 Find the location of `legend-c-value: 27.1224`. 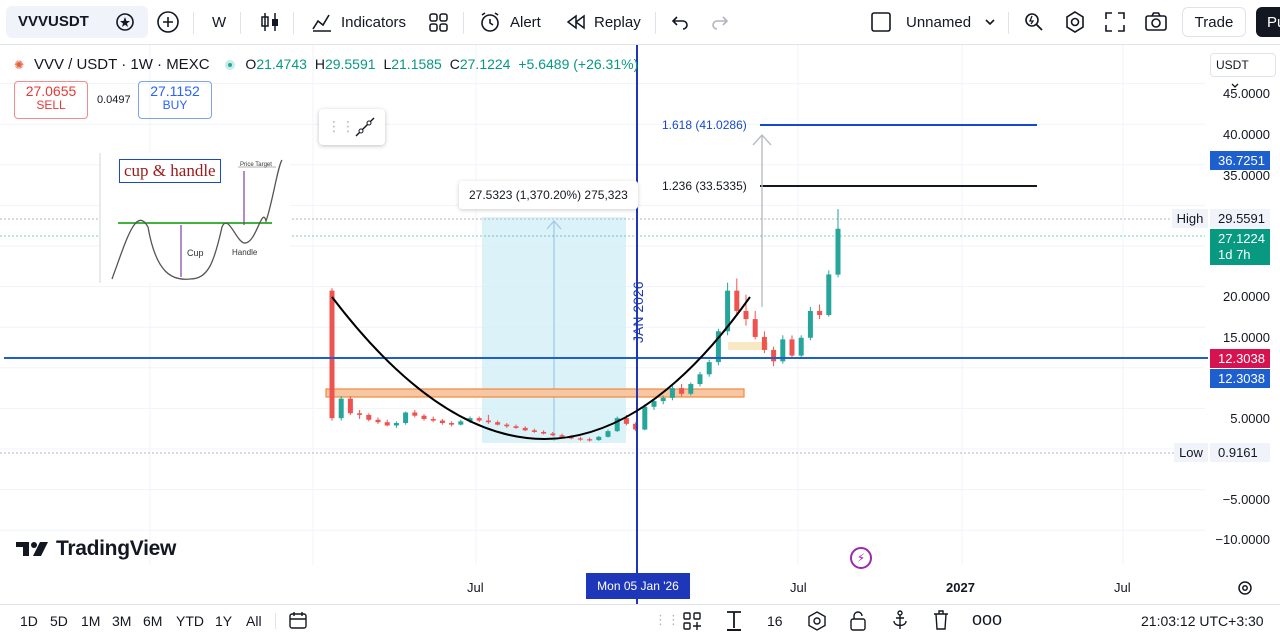

legend-c-value: 27.1224 is located at coordinates (485, 64).